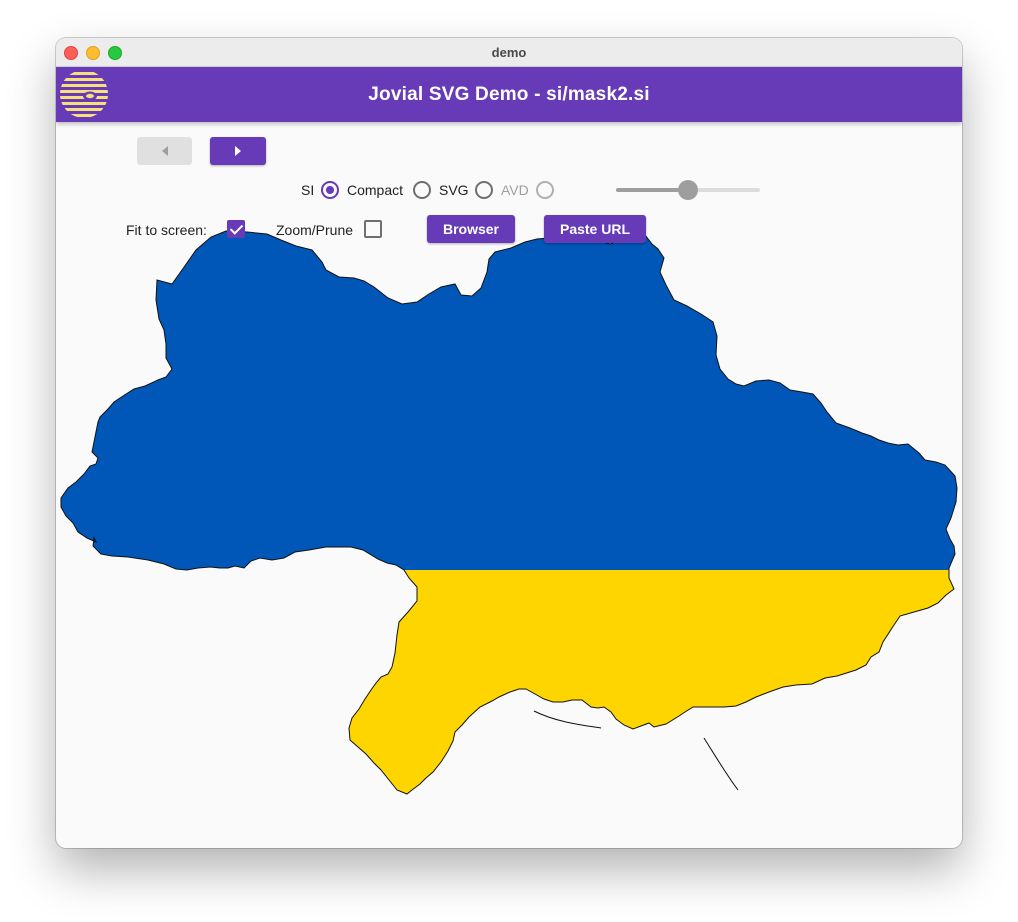 The height and width of the screenshot is (922, 1018). Describe the element at coordinates (595, 229) in the screenshot. I see `paste-url-button: Paste URL` at that location.